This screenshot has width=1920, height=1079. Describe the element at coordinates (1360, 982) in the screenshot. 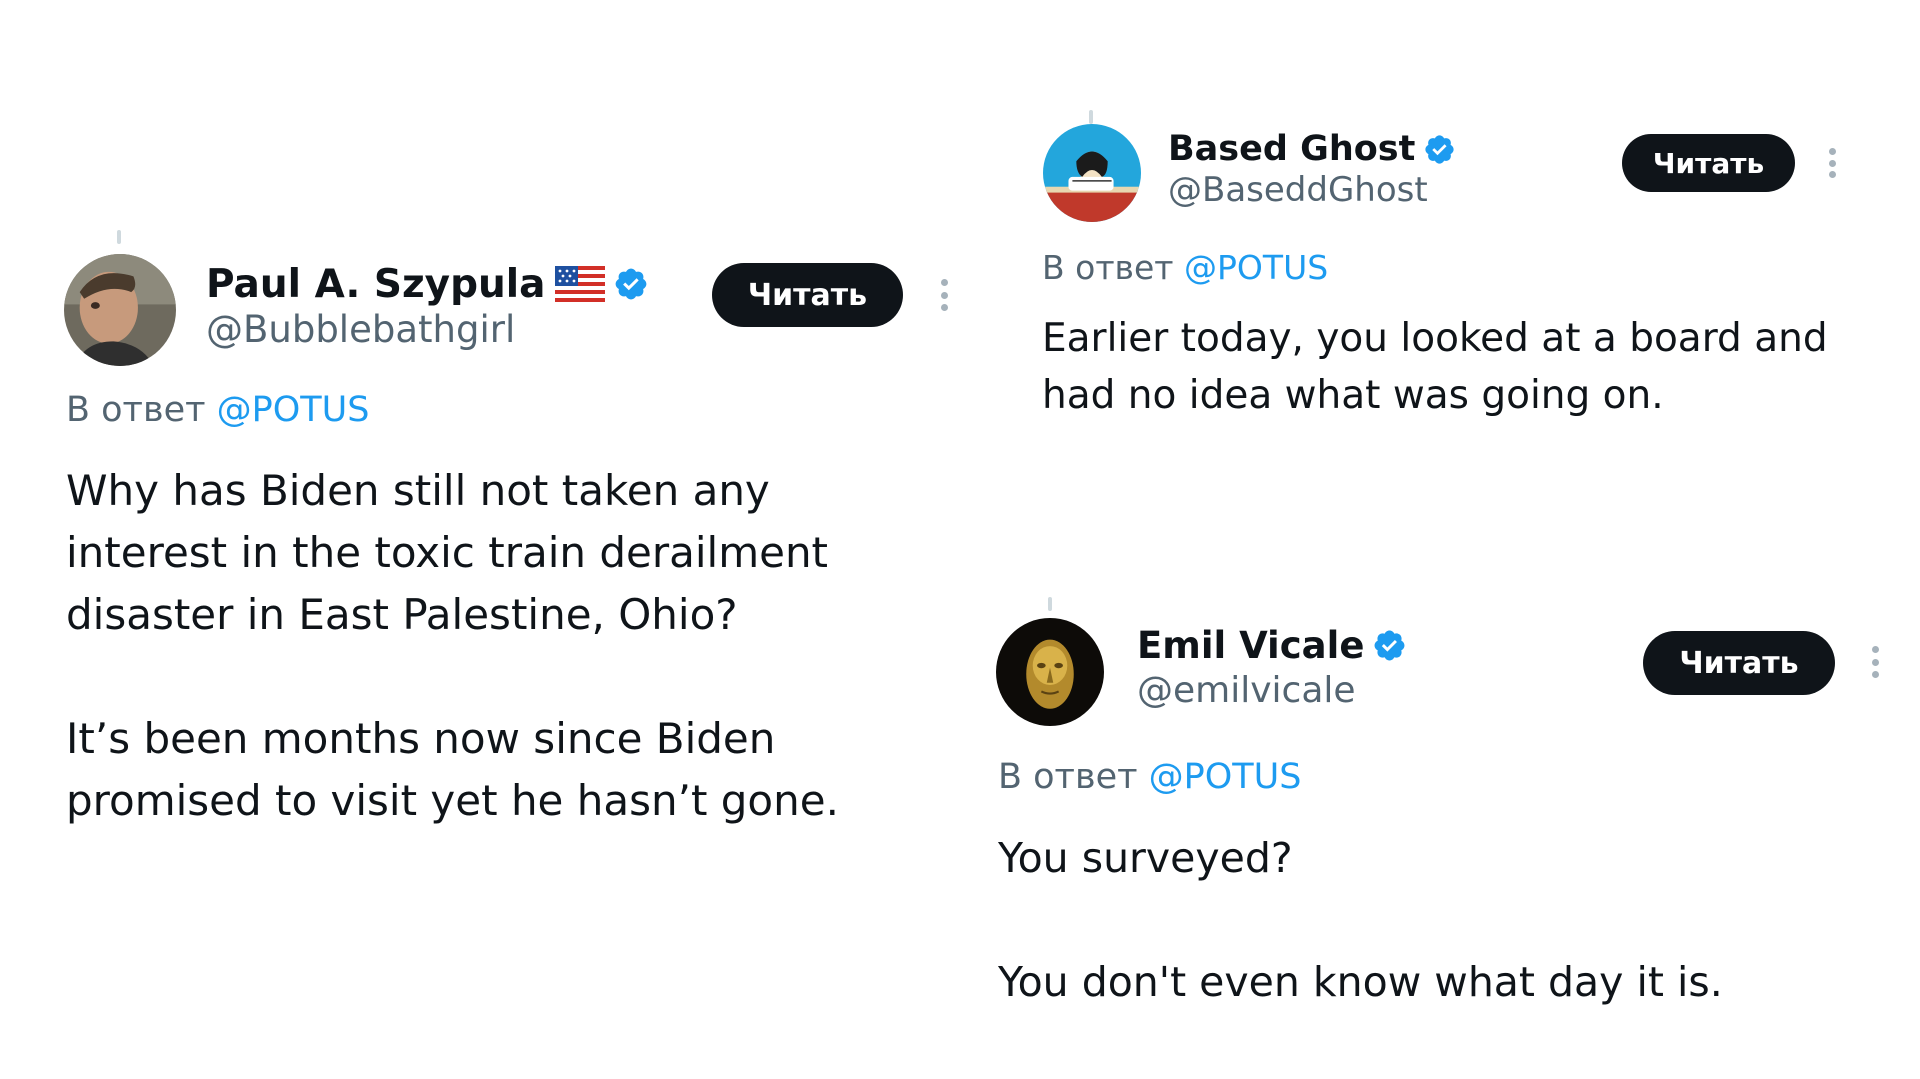

I see `tweet-paragraph: You don't even know what day it is.` at that location.